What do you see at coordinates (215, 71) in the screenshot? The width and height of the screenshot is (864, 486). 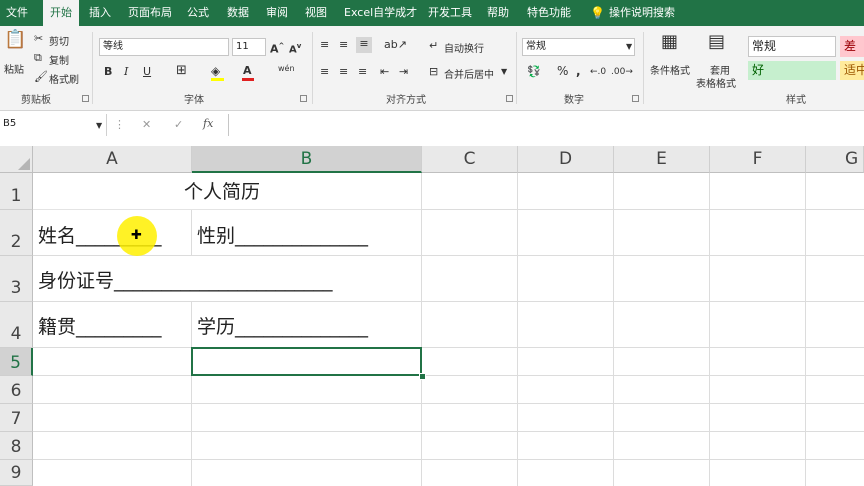 I see `fill-color-icon: ◈` at bounding box center [215, 71].